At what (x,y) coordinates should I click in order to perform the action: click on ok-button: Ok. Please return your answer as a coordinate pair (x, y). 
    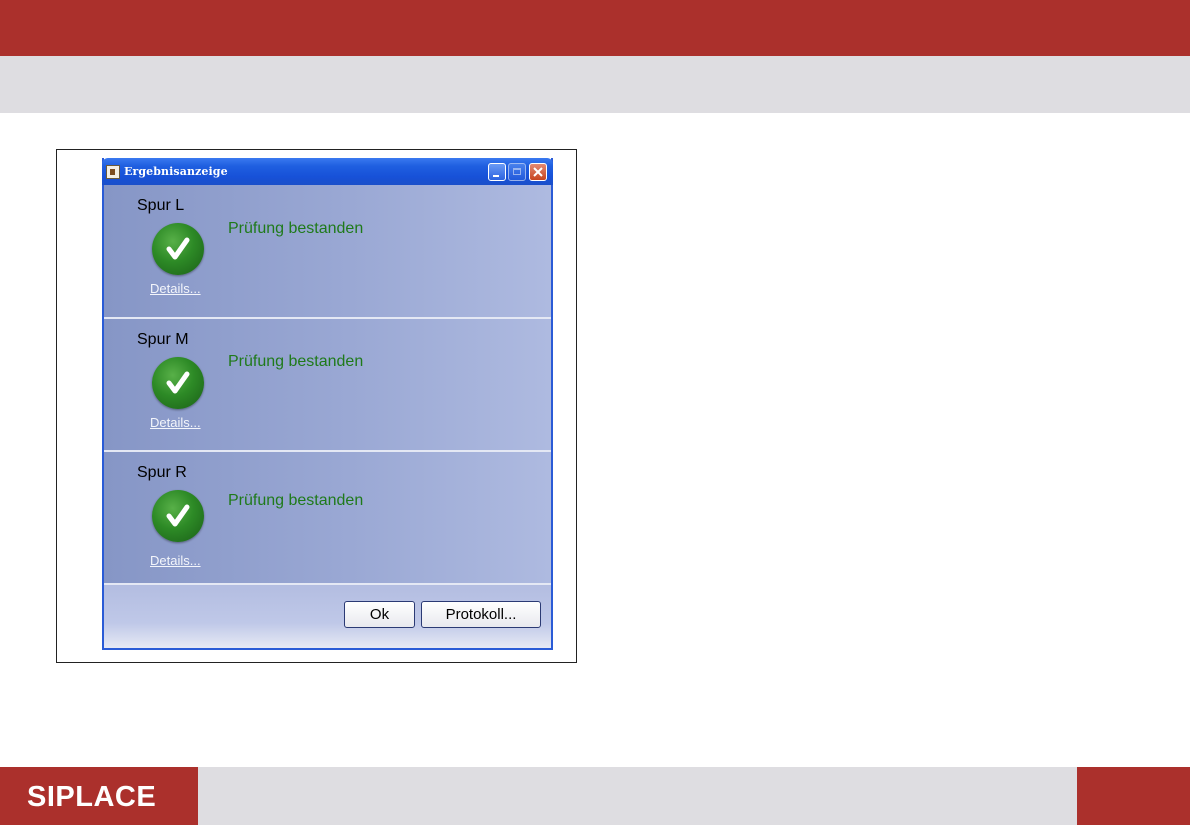
    Looking at the image, I should click on (379, 614).